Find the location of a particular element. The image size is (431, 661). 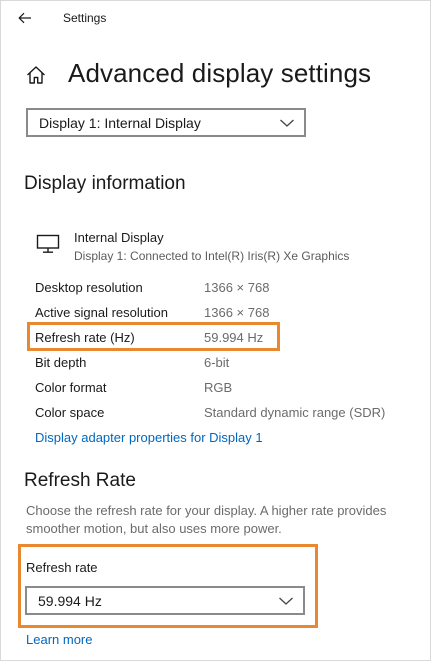

home-icon is located at coordinates (36, 75).